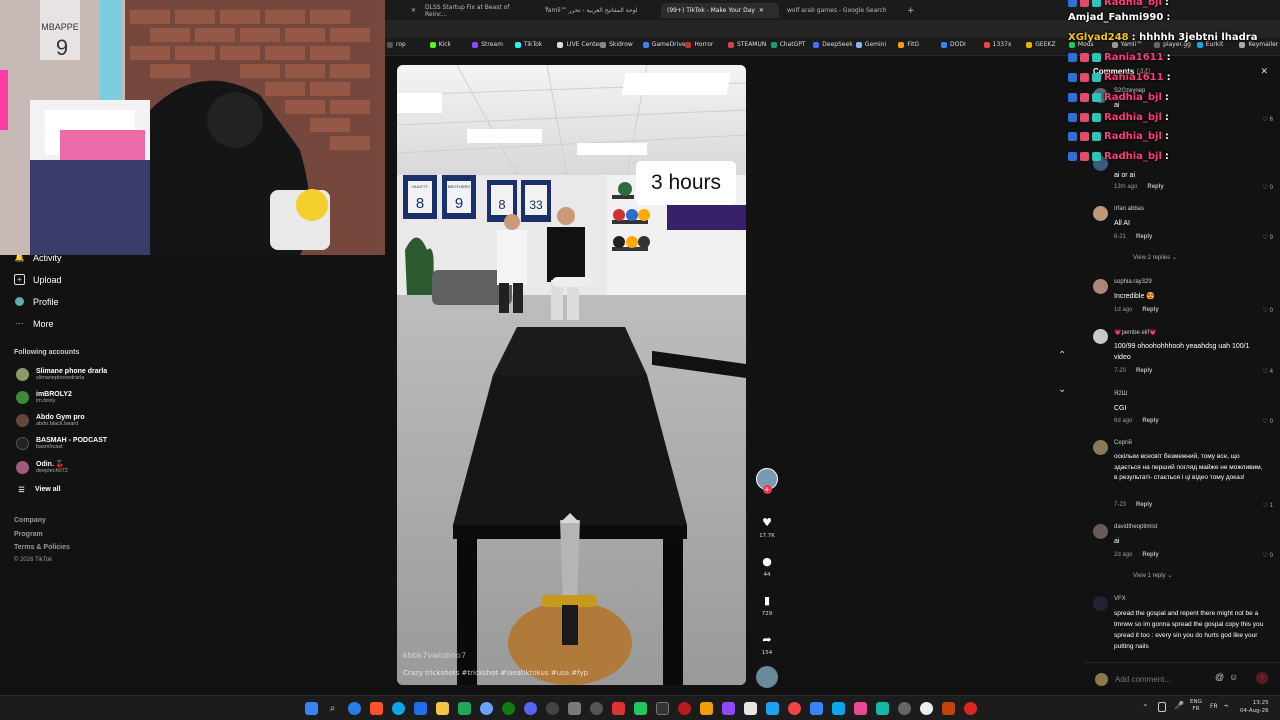  I want to click on windows-start-icon, so click(311, 708).